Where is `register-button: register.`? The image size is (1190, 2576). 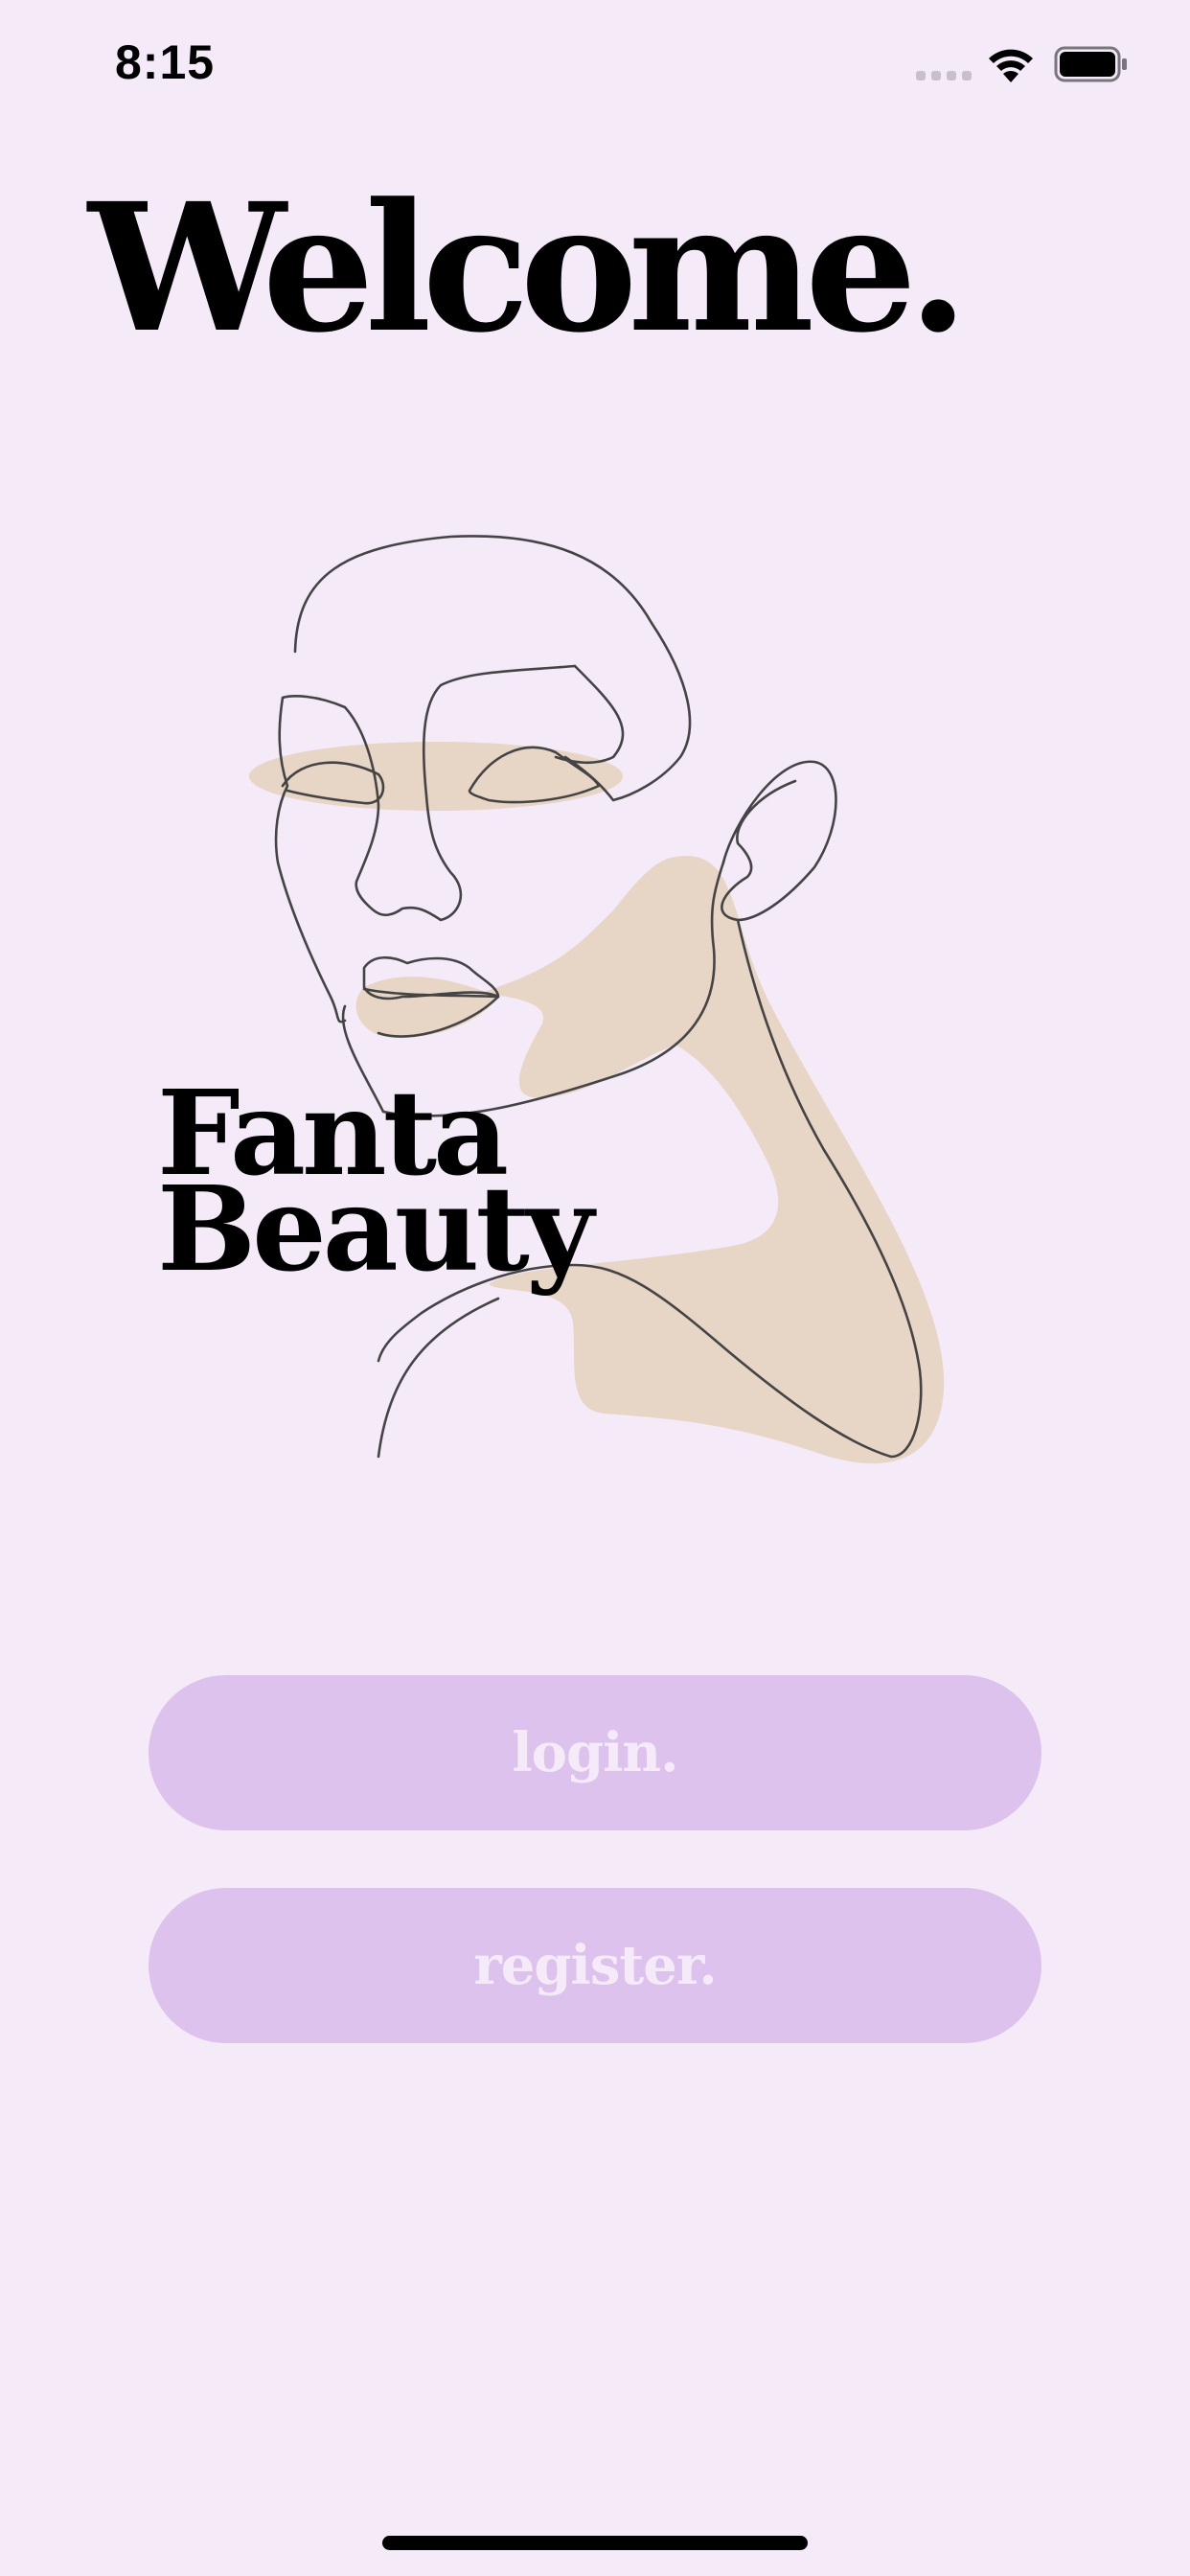
register-button: register. is located at coordinates (595, 1966).